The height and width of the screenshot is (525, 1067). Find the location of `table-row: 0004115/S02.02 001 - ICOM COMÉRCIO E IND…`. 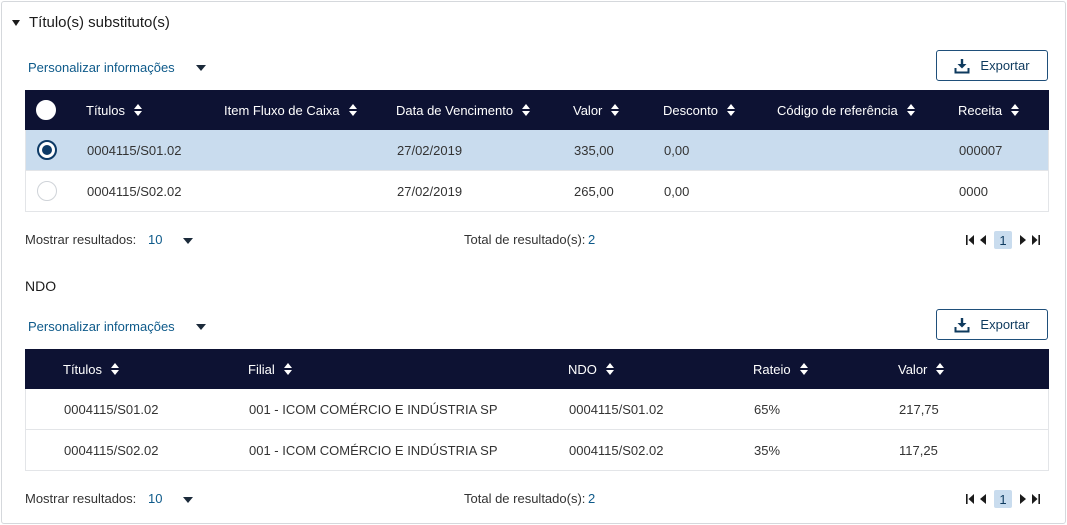

table-row: 0004115/S02.02 001 - ICOM COMÉRCIO E IND… is located at coordinates (537, 450).